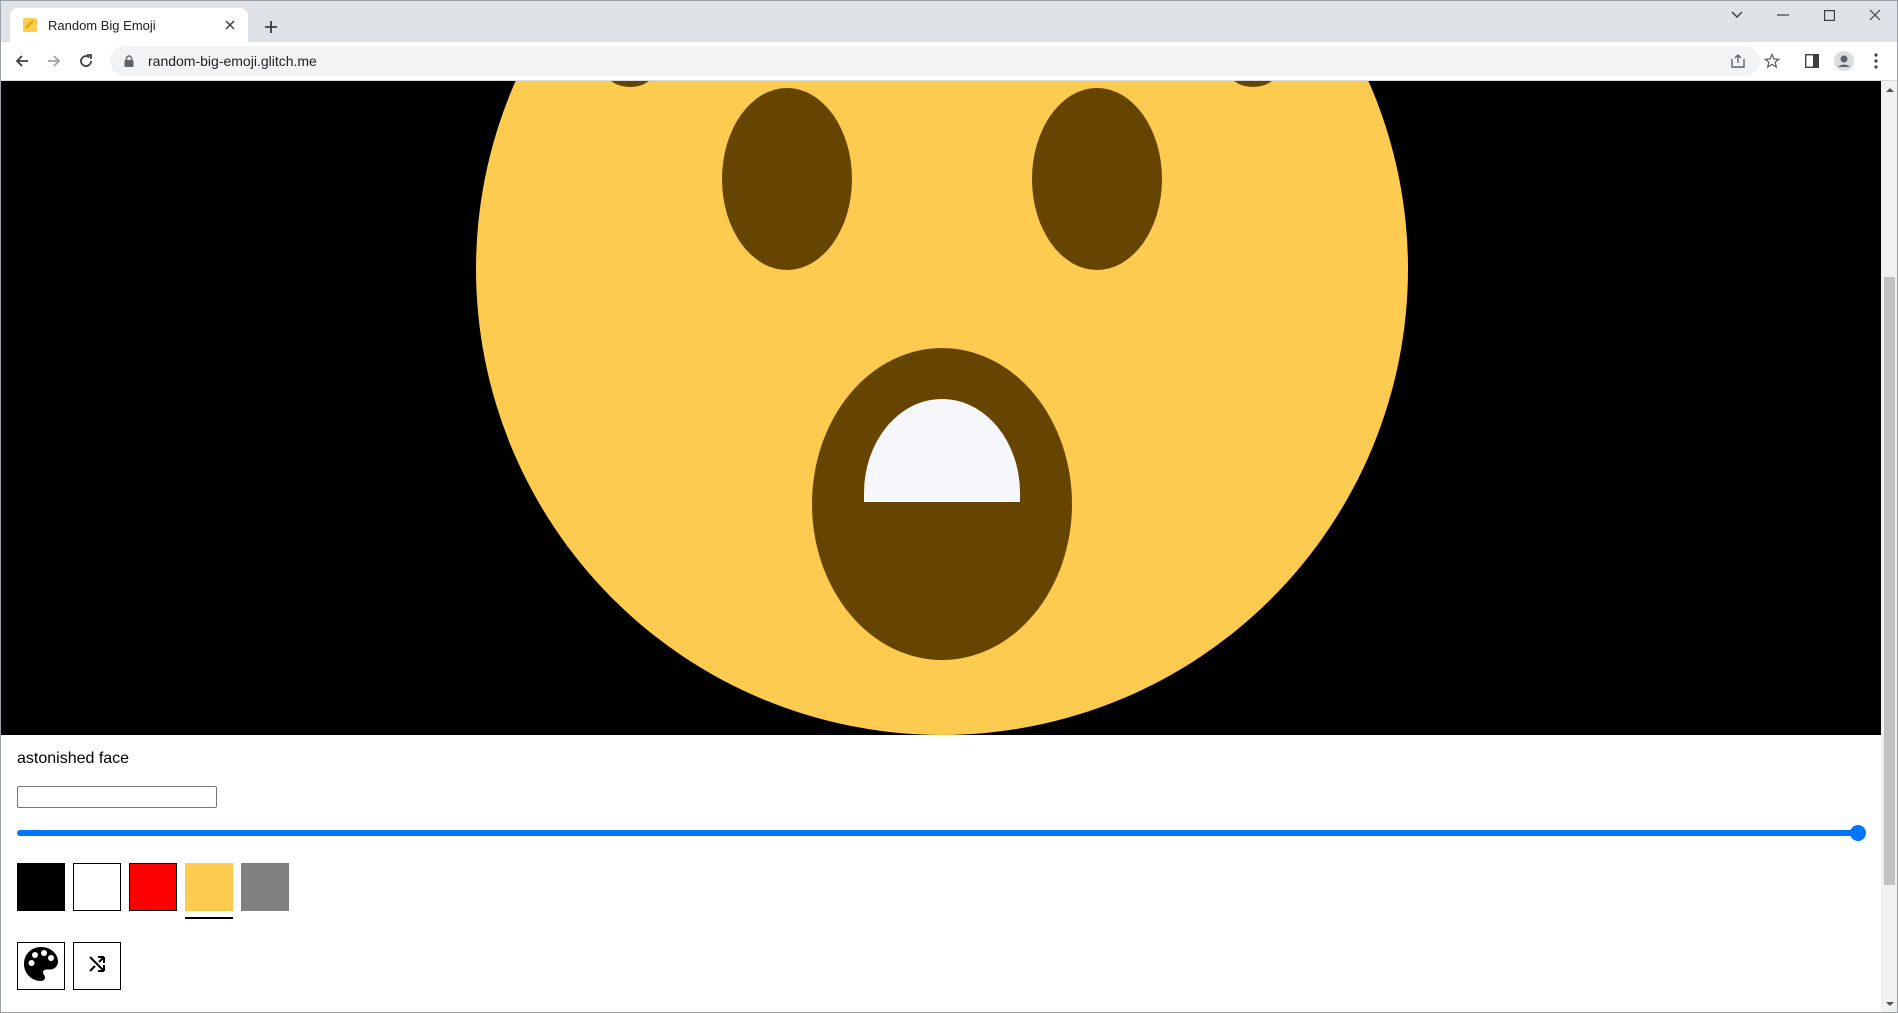 This screenshot has width=1898, height=1013. What do you see at coordinates (30, 25) in the screenshot?
I see `emoji-favicon-icon` at bounding box center [30, 25].